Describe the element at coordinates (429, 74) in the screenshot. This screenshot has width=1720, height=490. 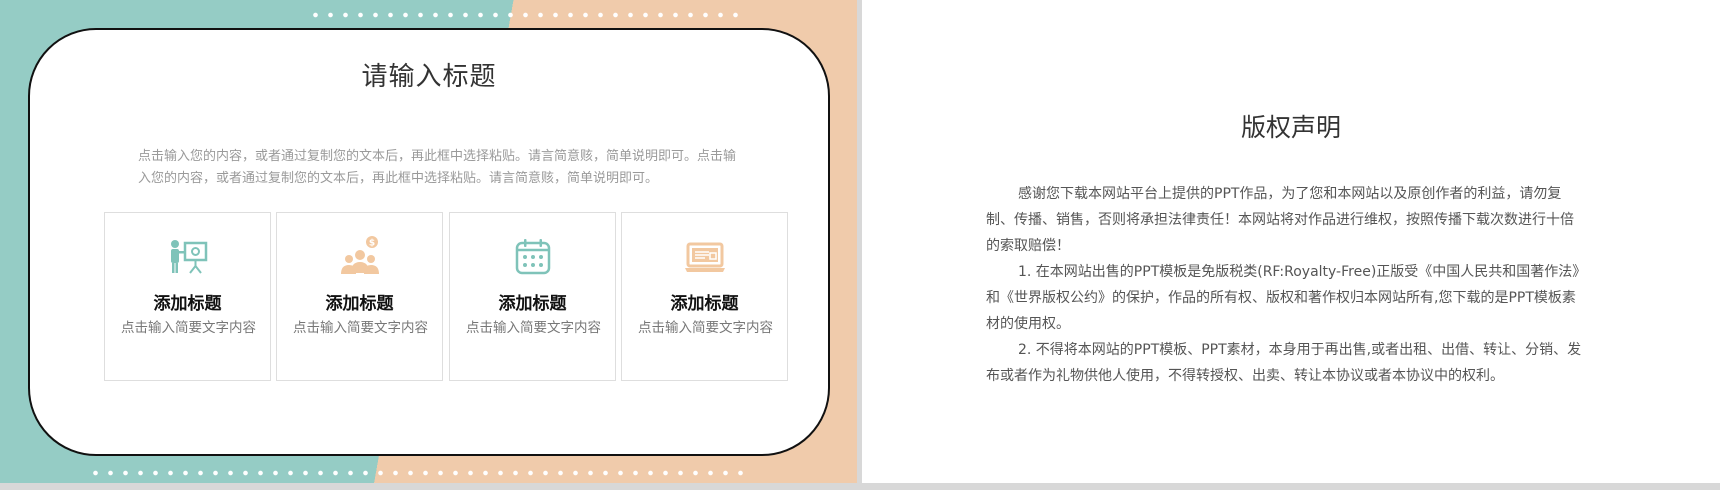
I see `slide-title: 请输入标题` at that location.